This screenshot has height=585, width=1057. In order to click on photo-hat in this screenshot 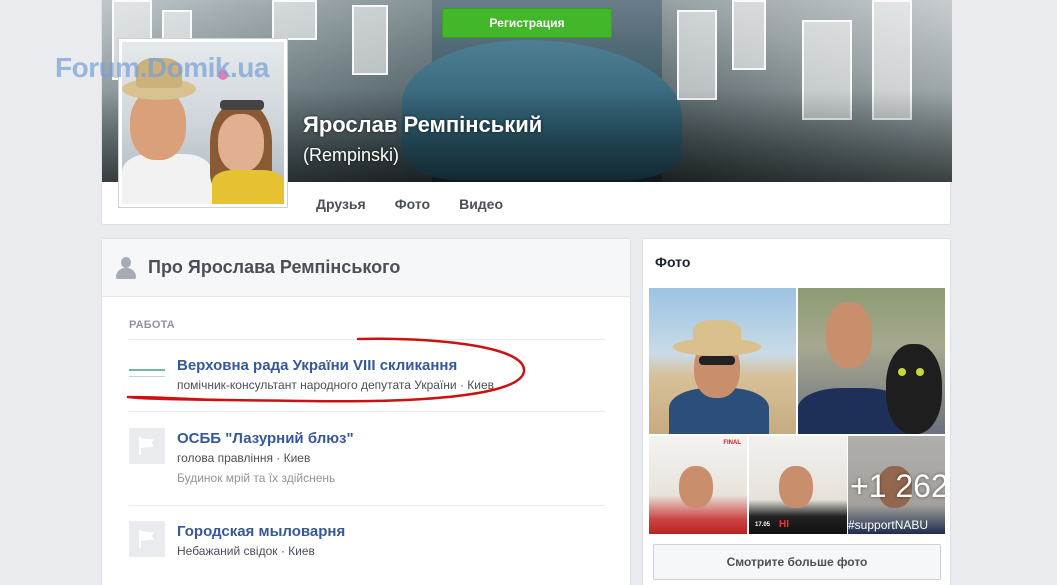, I will do `click(717, 333)`.